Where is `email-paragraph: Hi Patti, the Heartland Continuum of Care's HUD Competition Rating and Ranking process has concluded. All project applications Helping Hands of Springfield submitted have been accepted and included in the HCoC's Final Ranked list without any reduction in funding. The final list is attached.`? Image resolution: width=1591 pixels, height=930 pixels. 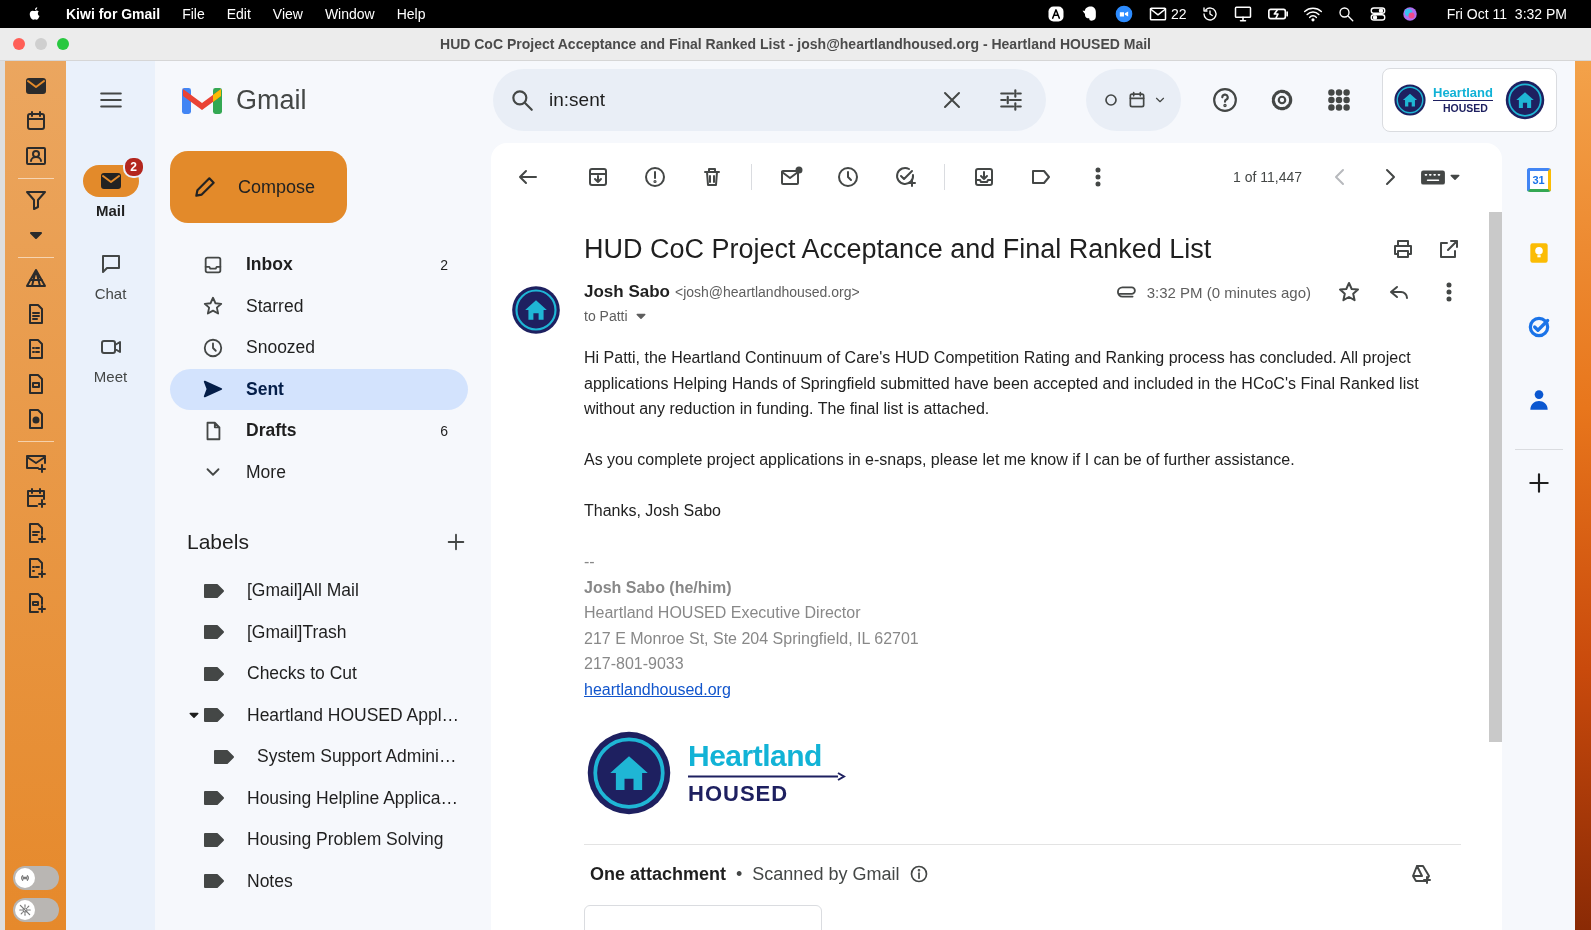 email-paragraph: Hi Patti, the Heartland Continuum of Care's HUD Competition Rating and Ranking process has concluded. All project applications Helping Hands of Springfield submitted have been accepted and included in the HCoC's Final Ranked list without any reduction in funding. The final list is attached. is located at coordinates (1002, 383).